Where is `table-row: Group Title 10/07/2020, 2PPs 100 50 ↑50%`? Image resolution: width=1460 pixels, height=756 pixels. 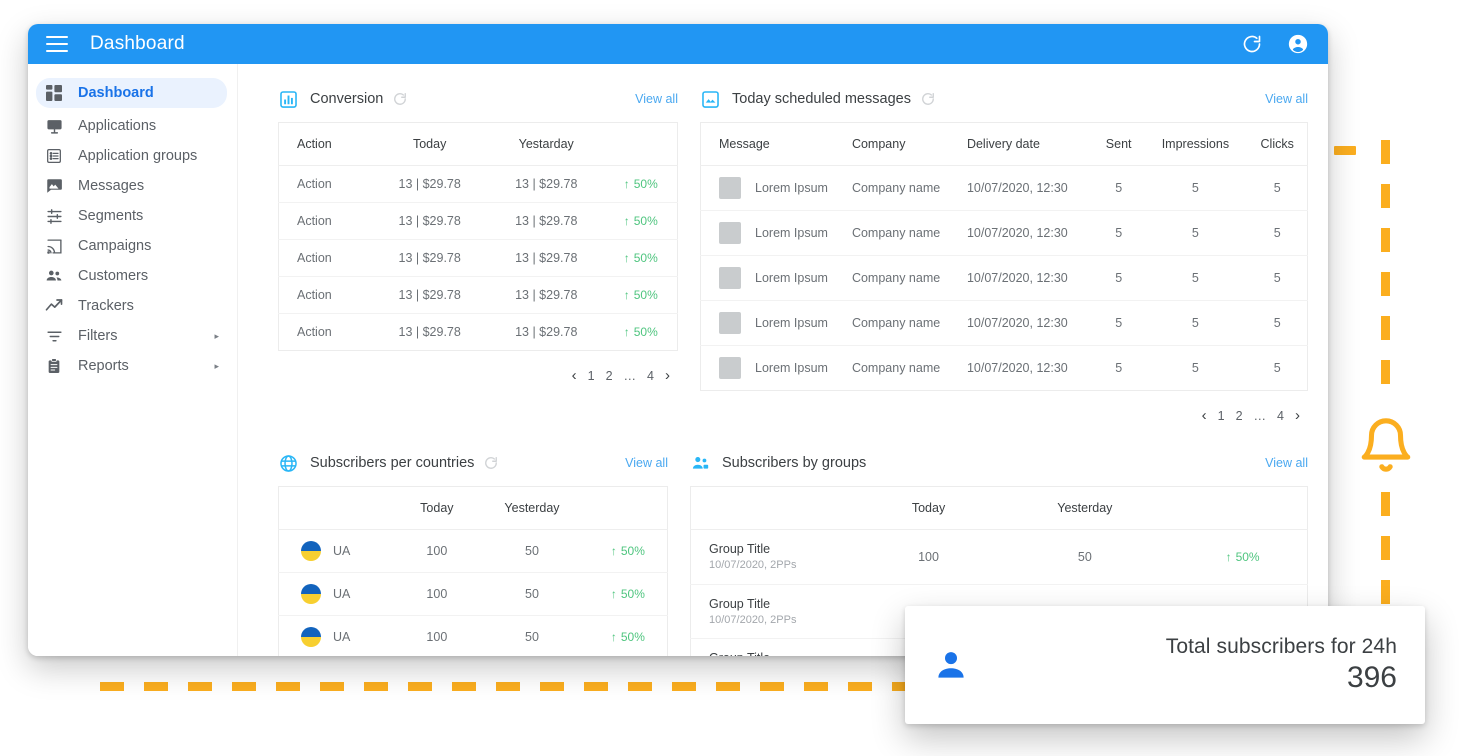
table-row: Group Title 10/07/2020, 2PPs 100 50 ↑50% is located at coordinates (999, 557).